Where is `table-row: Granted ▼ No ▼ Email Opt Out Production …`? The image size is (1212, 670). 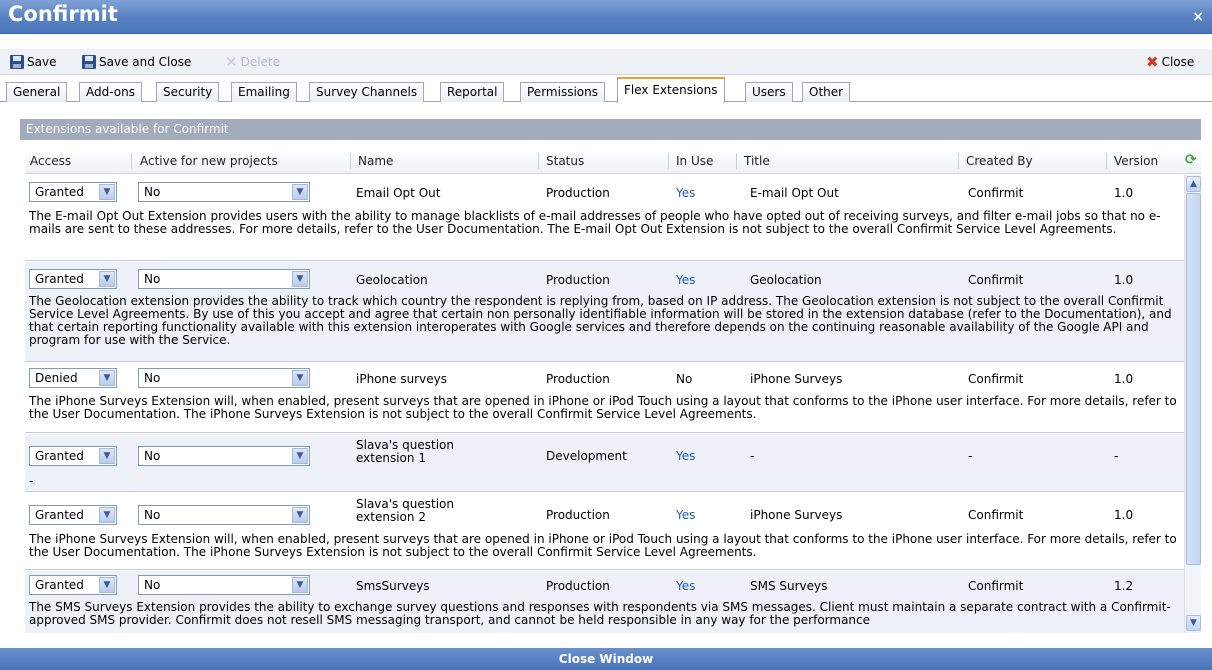 table-row: Granted ▼ No ▼ Email Opt Out Production … is located at coordinates (605, 218).